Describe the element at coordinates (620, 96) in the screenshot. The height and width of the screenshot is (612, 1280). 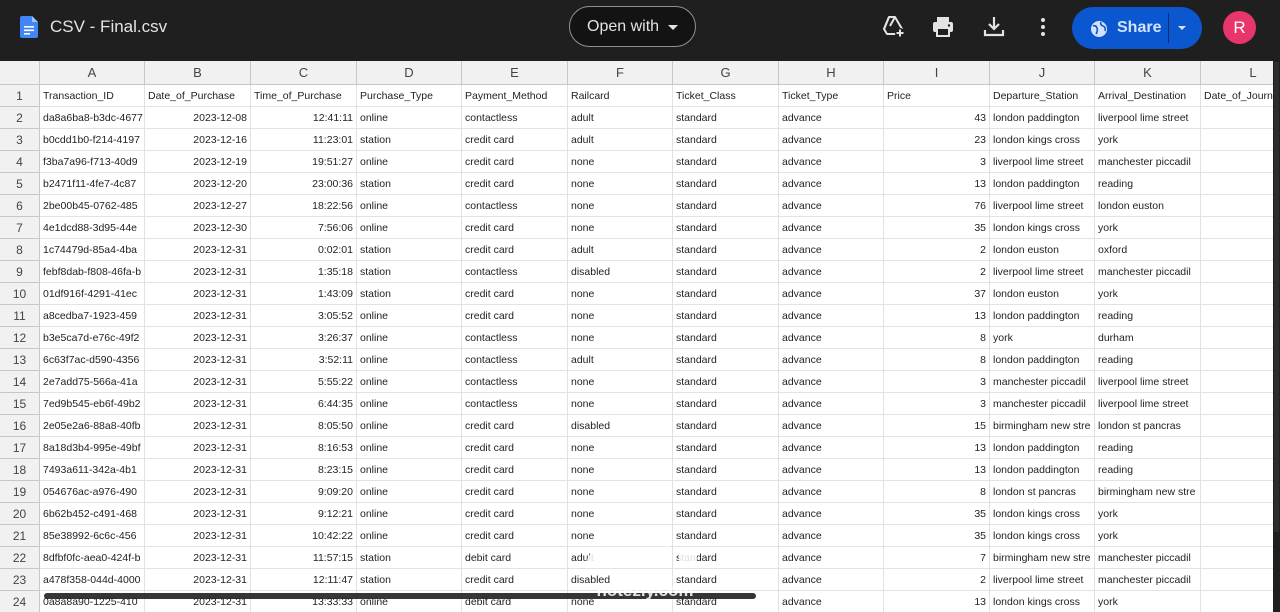
I see `header-cell: Railcard` at that location.